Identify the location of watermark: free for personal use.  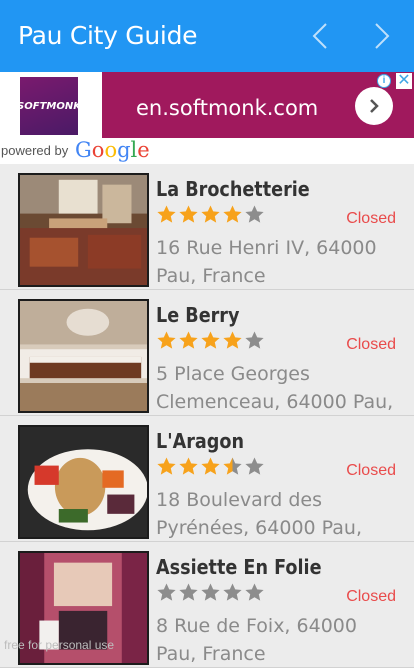
(59, 645).